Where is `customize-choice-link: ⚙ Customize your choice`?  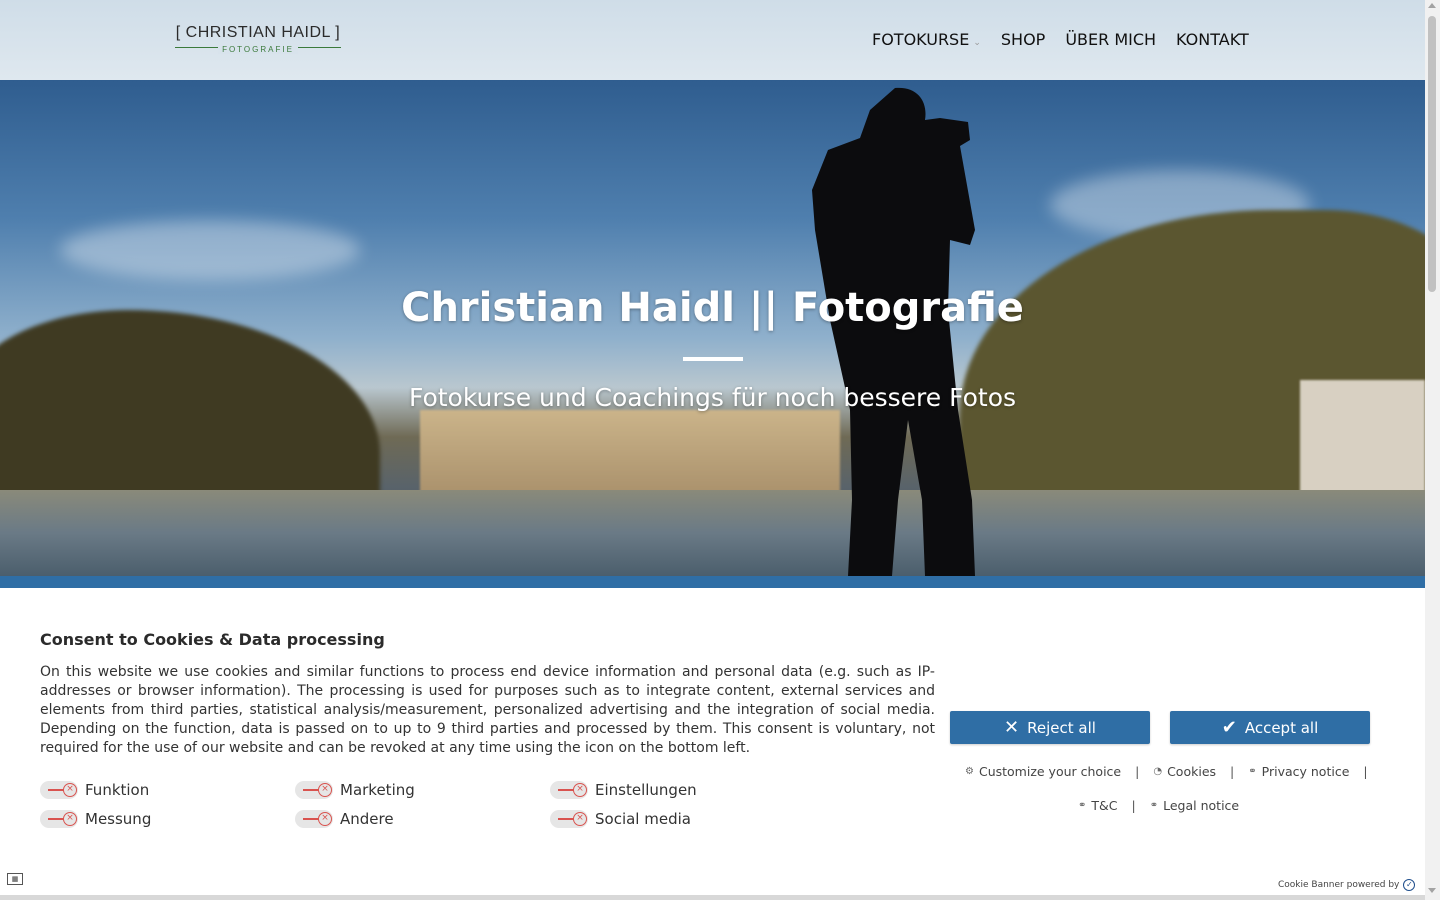
customize-choice-link: ⚙ Customize your choice is located at coordinates (1043, 771).